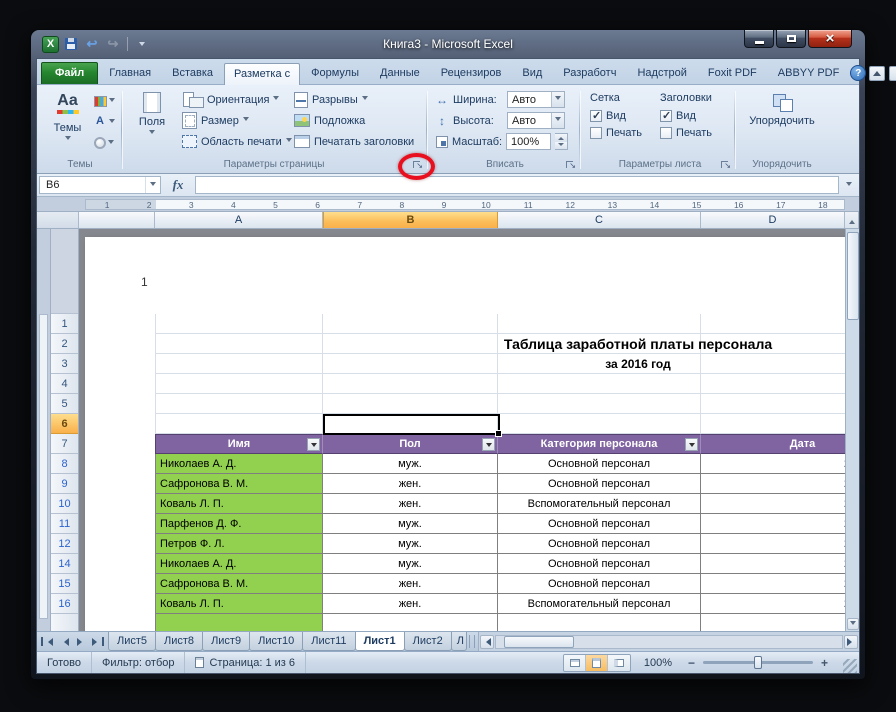 Image resolution: width=896 pixels, height=712 pixels. I want to click on cell: Вспомогательный персонал, so click(599, 504).